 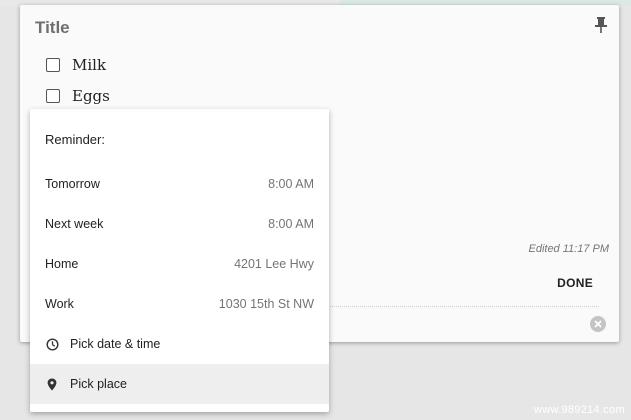 What do you see at coordinates (568, 249) in the screenshot?
I see `edited-timestamp: Edited 11:17 PM` at bounding box center [568, 249].